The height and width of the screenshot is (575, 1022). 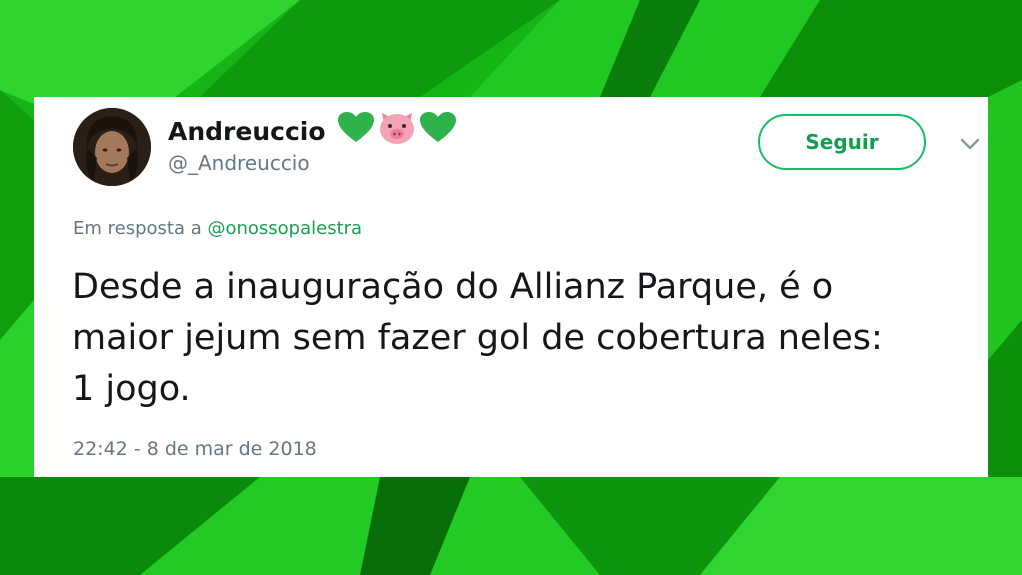 What do you see at coordinates (842, 142) in the screenshot?
I see `follow-button: Seguir` at bounding box center [842, 142].